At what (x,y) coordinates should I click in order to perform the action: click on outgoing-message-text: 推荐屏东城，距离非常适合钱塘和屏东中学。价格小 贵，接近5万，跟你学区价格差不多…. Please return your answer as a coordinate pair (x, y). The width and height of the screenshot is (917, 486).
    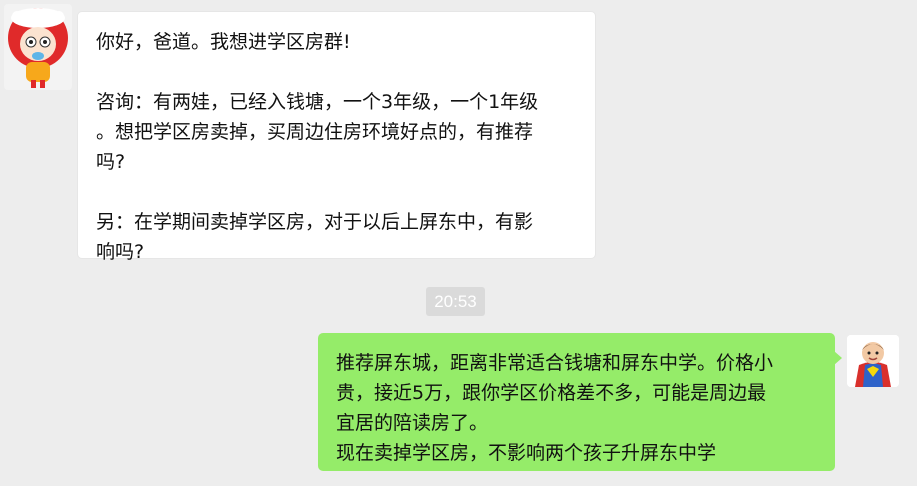
    Looking at the image, I should click on (555, 408).